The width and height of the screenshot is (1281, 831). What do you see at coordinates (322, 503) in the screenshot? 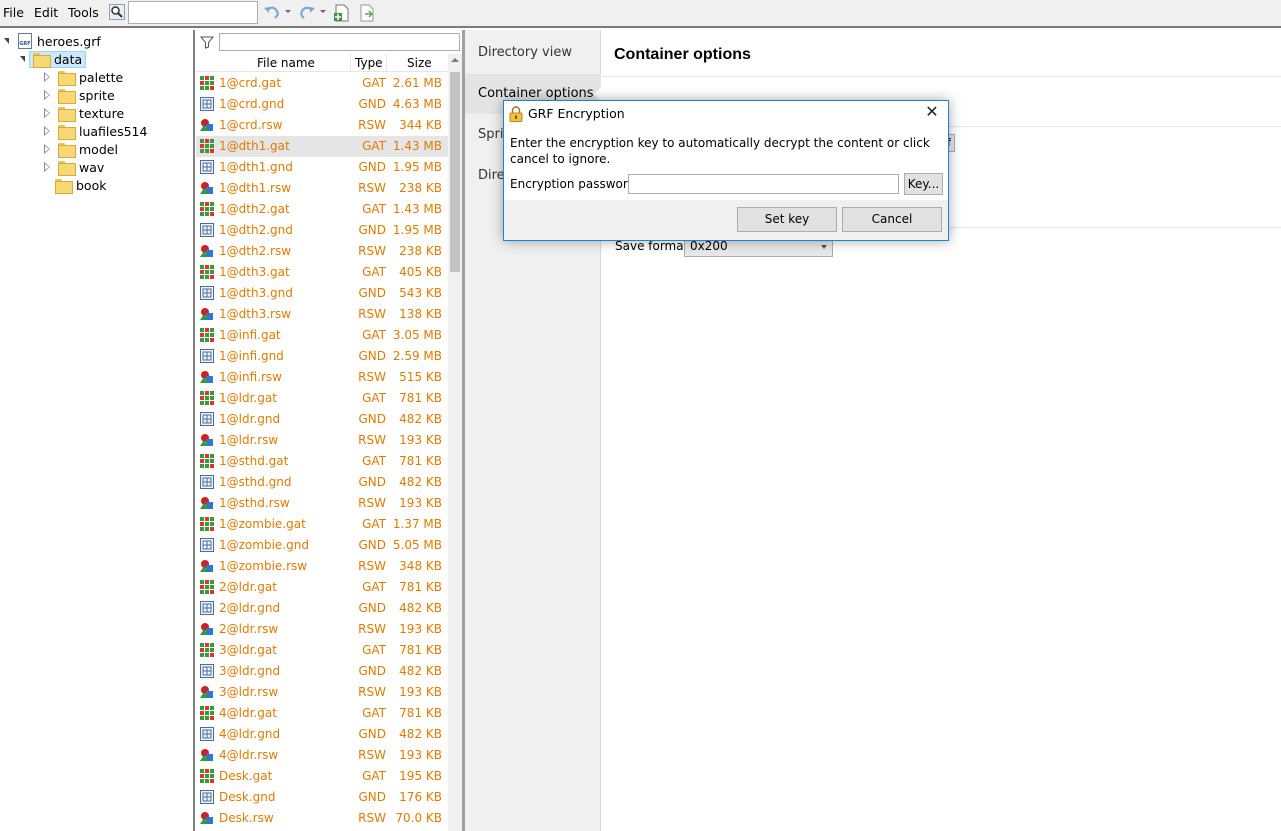
I see `table-row: 1@sthd.rsw RSW 193 KB` at bounding box center [322, 503].